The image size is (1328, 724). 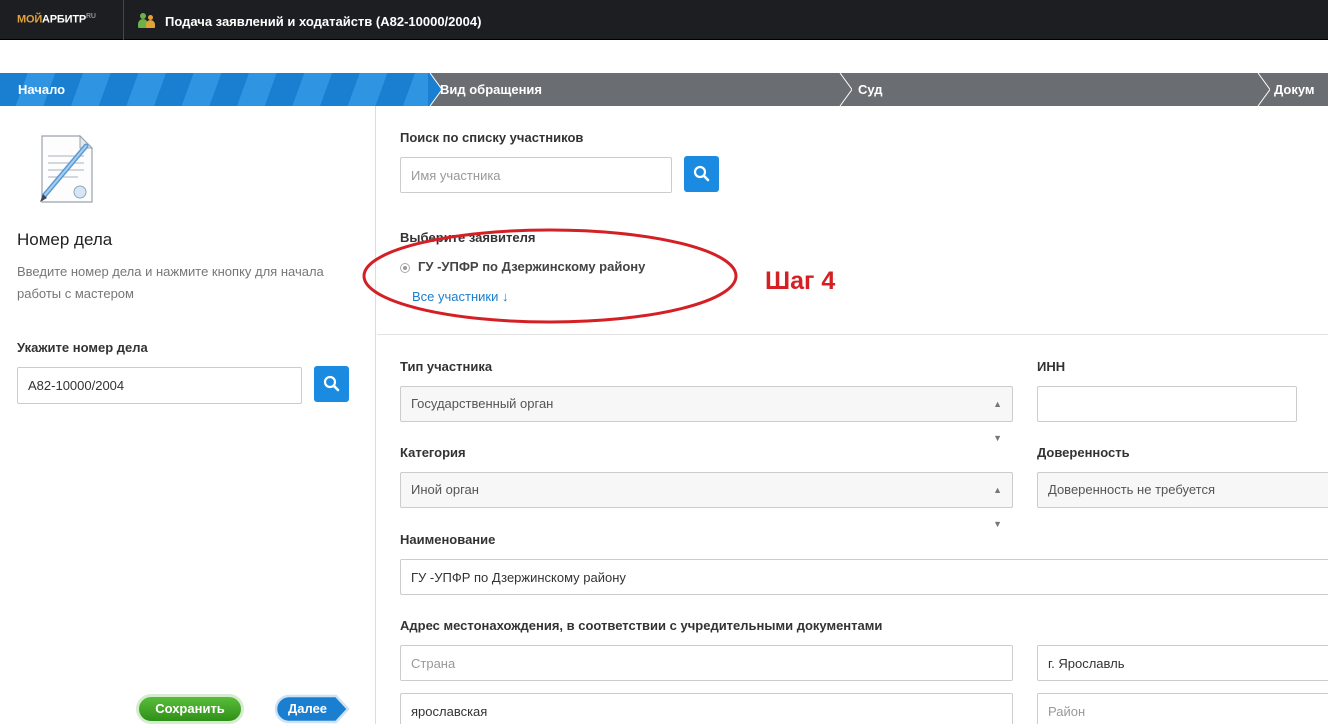 What do you see at coordinates (1051, 366) in the screenshot?
I see `inn-label: ИНН` at bounding box center [1051, 366].